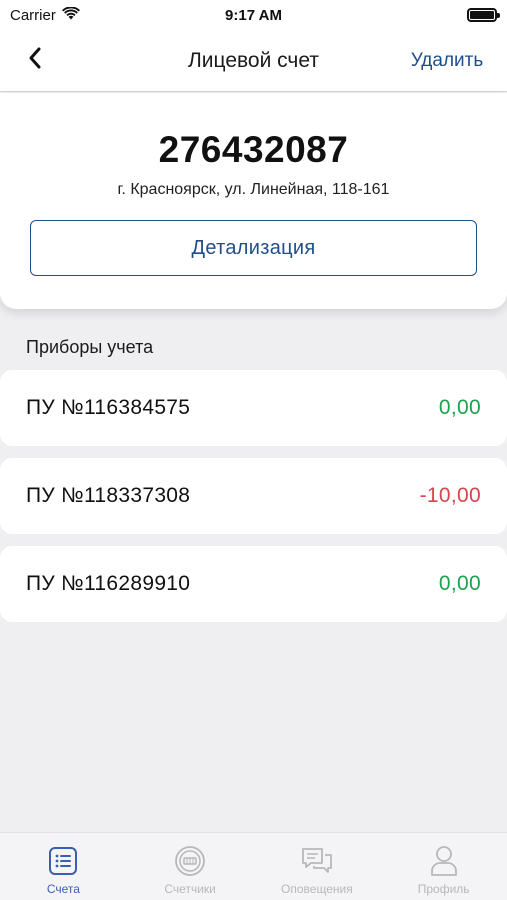  What do you see at coordinates (108, 407) in the screenshot?
I see `meter-name: ПУ №116384575` at bounding box center [108, 407].